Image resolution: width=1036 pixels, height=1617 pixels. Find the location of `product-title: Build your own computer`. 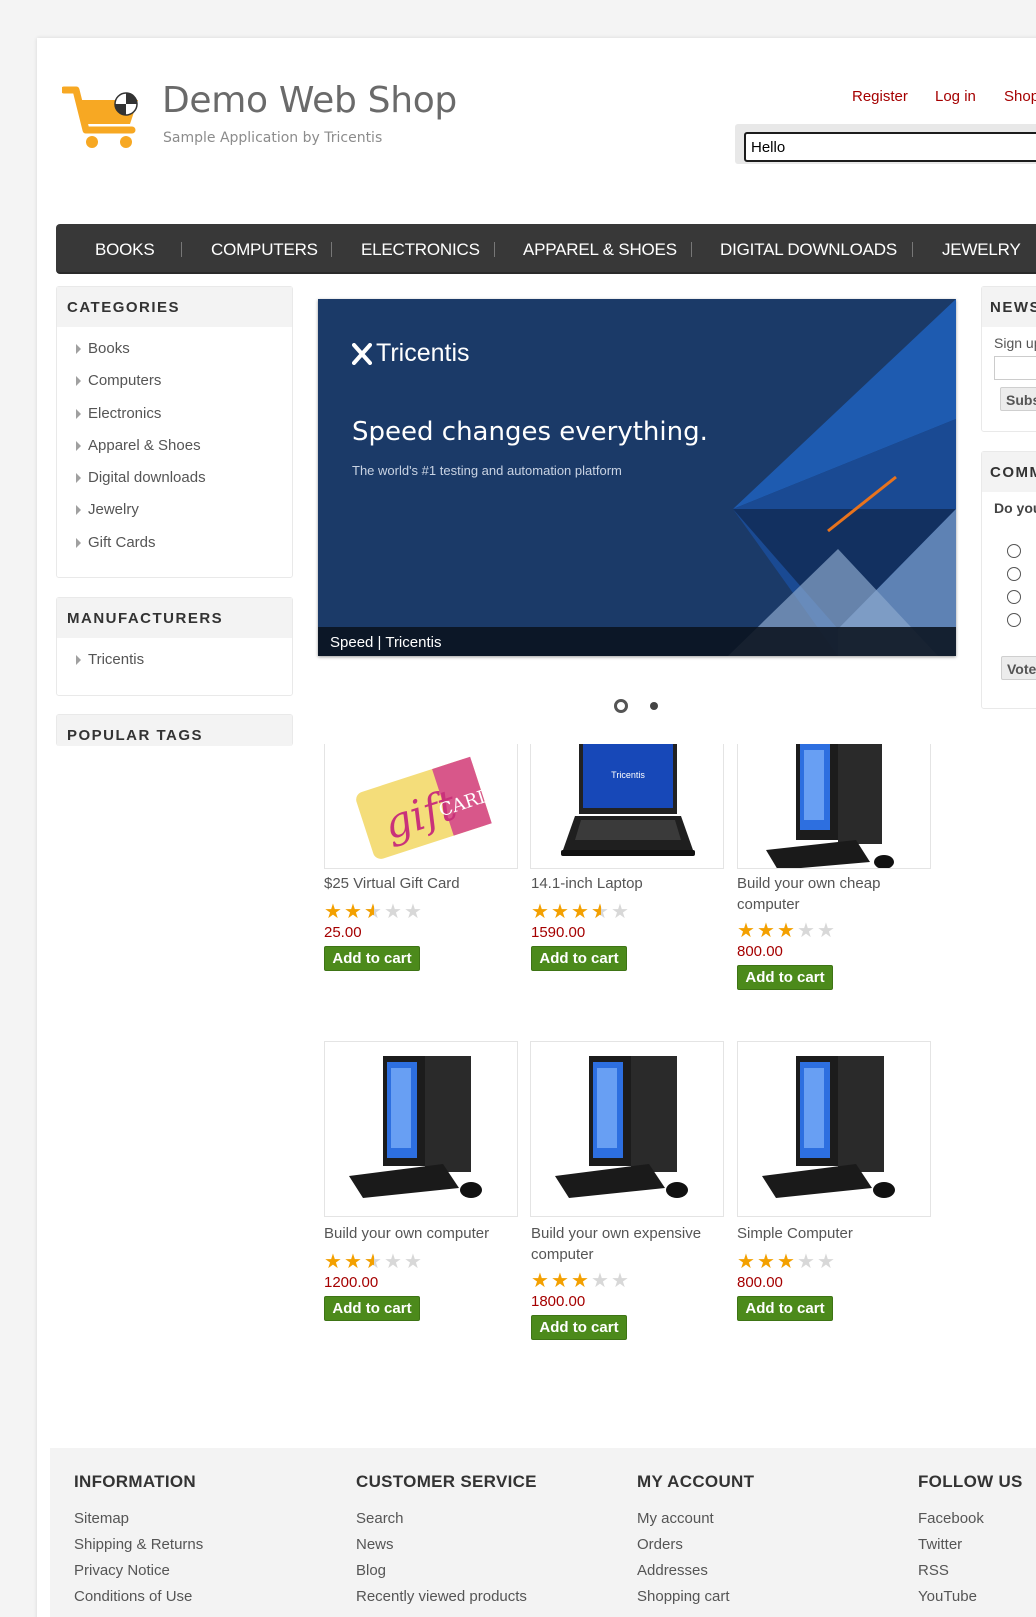

product-title: Build your own computer is located at coordinates (419, 1233).